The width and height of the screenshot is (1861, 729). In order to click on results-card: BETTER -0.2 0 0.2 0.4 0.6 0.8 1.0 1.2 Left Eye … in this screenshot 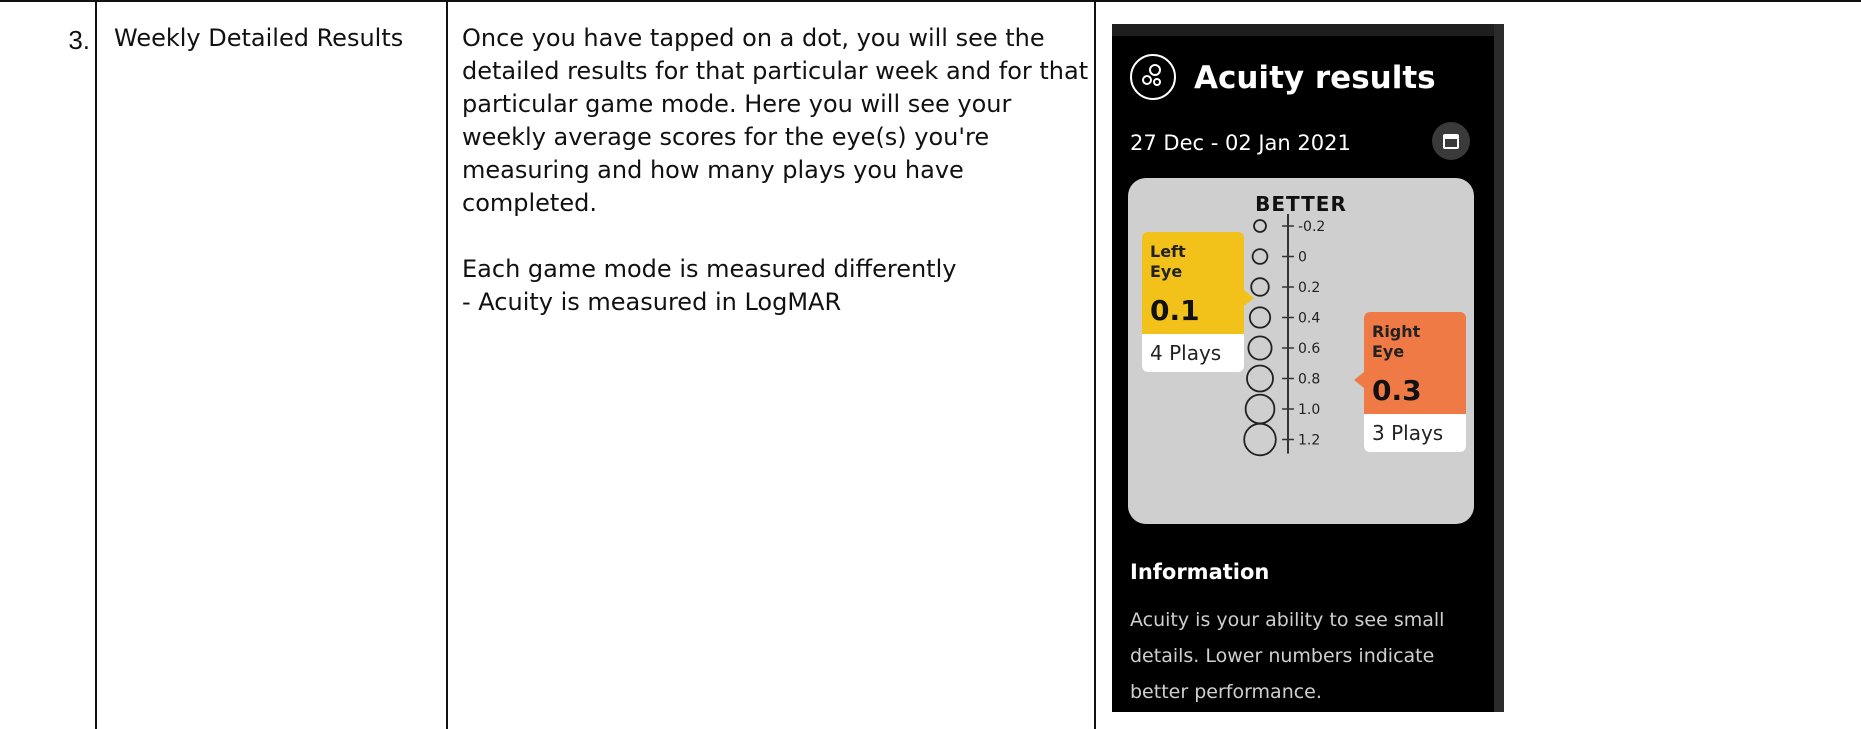, I will do `click(1301, 351)`.